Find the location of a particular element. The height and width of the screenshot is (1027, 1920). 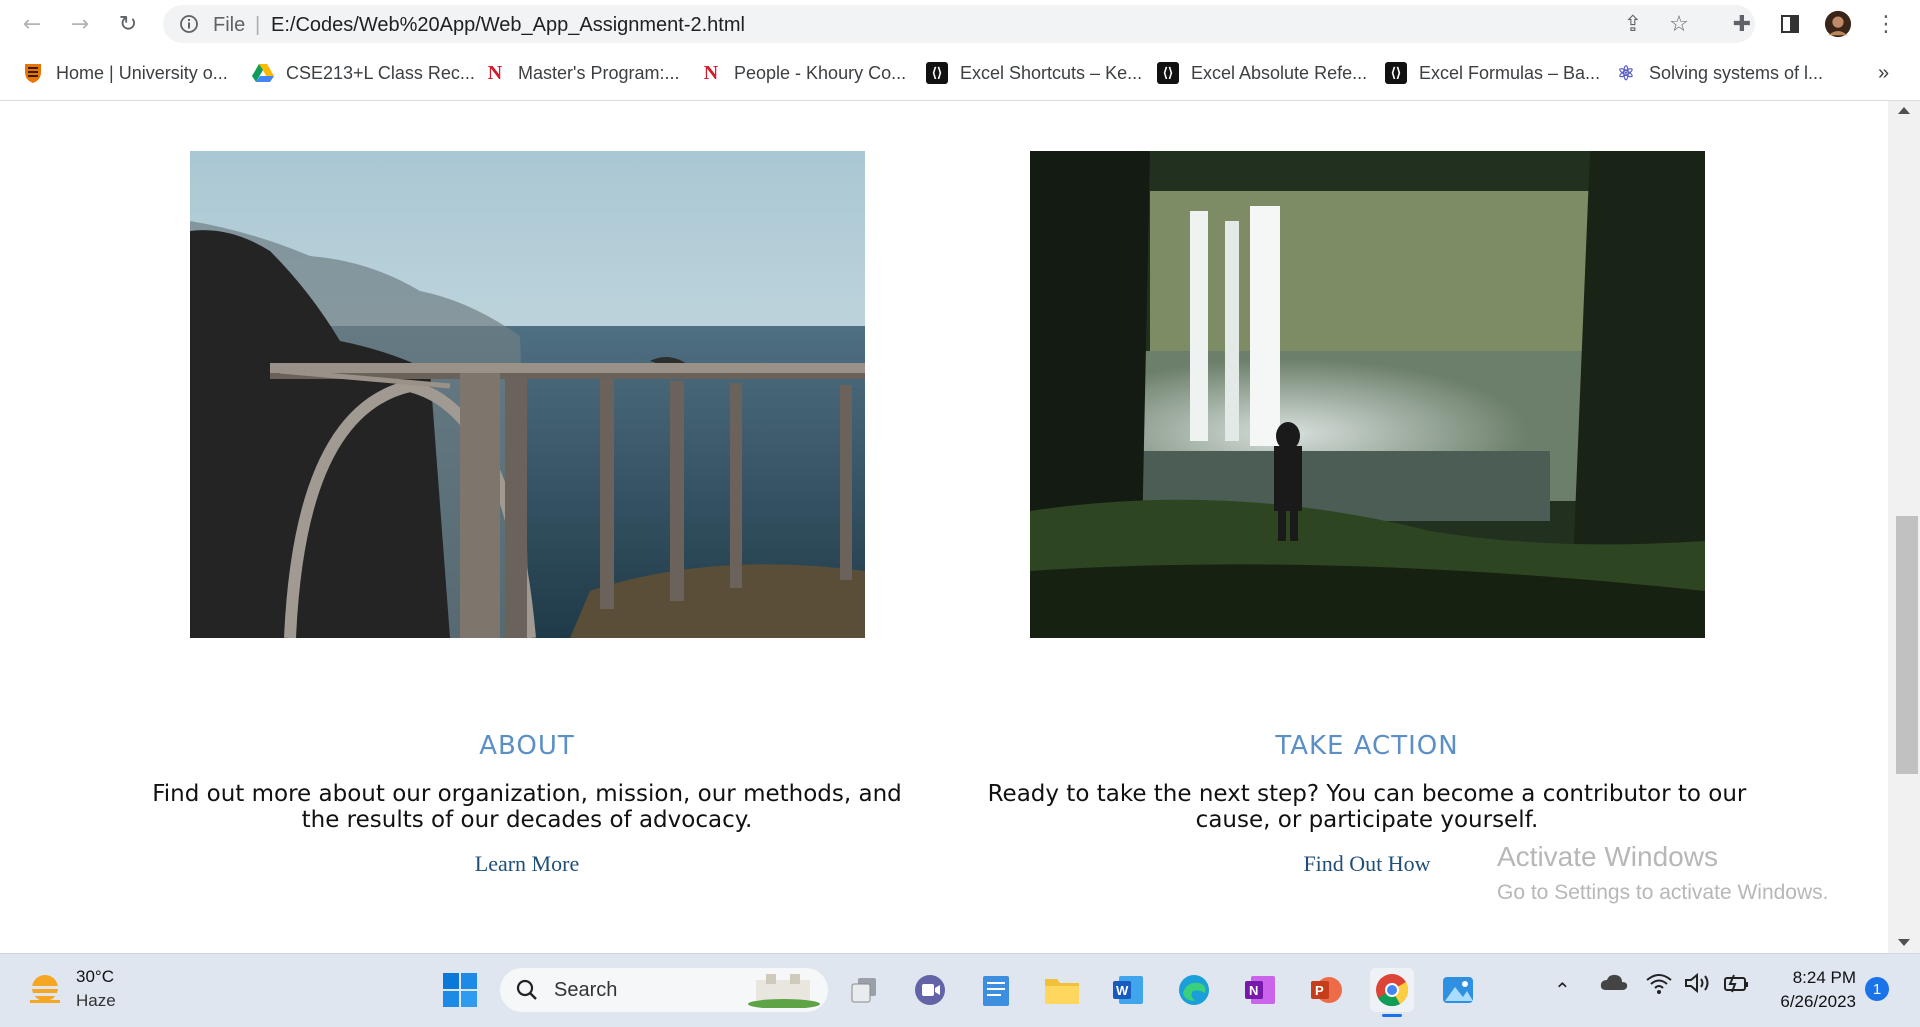

svg-text: N is located at coordinates (1253, 990).